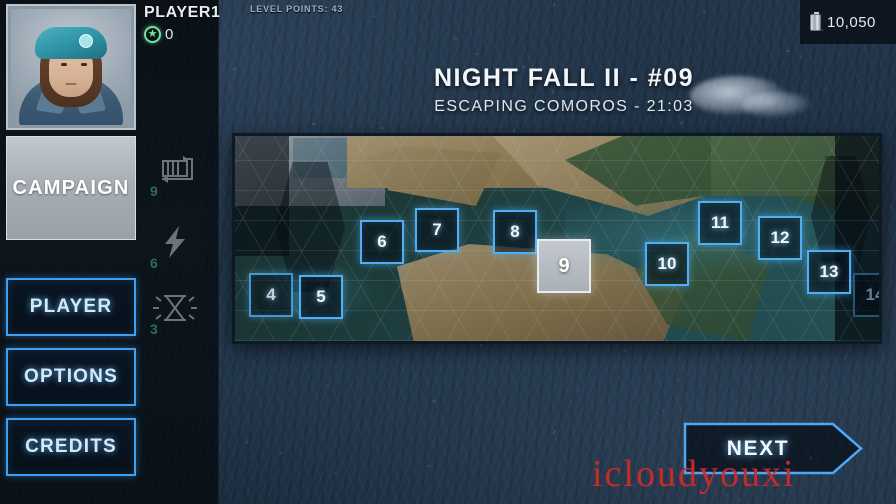 This screenshot has width=896, height=504. Describe the element at coordinates (175, 308) in the screenshot. I see `hourglass-icon` at that location.